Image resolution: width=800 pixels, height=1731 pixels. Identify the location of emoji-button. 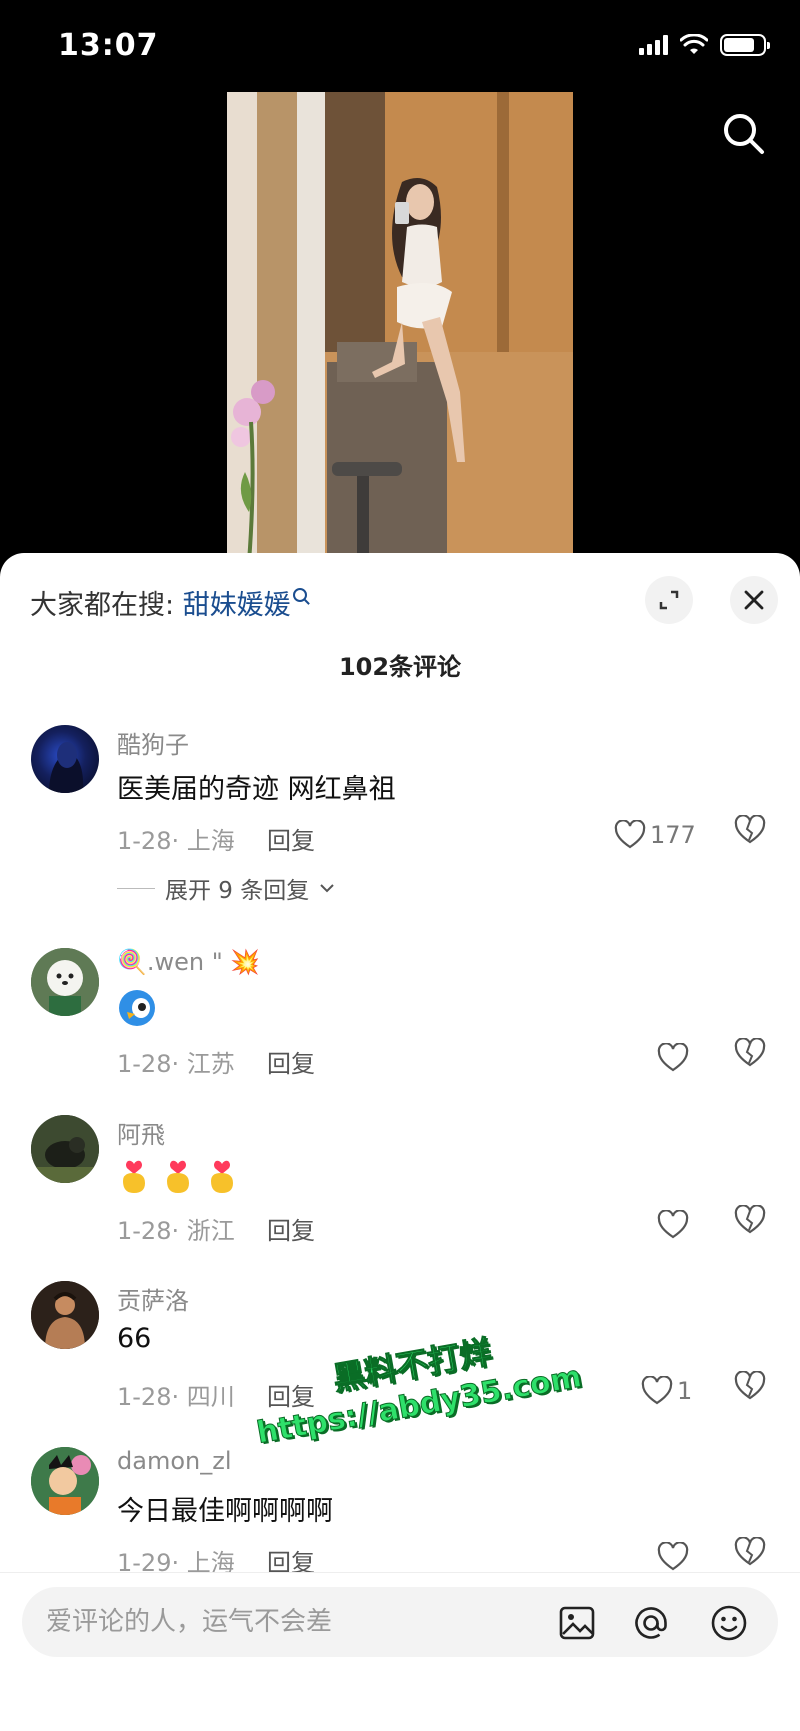
(729, 1623).